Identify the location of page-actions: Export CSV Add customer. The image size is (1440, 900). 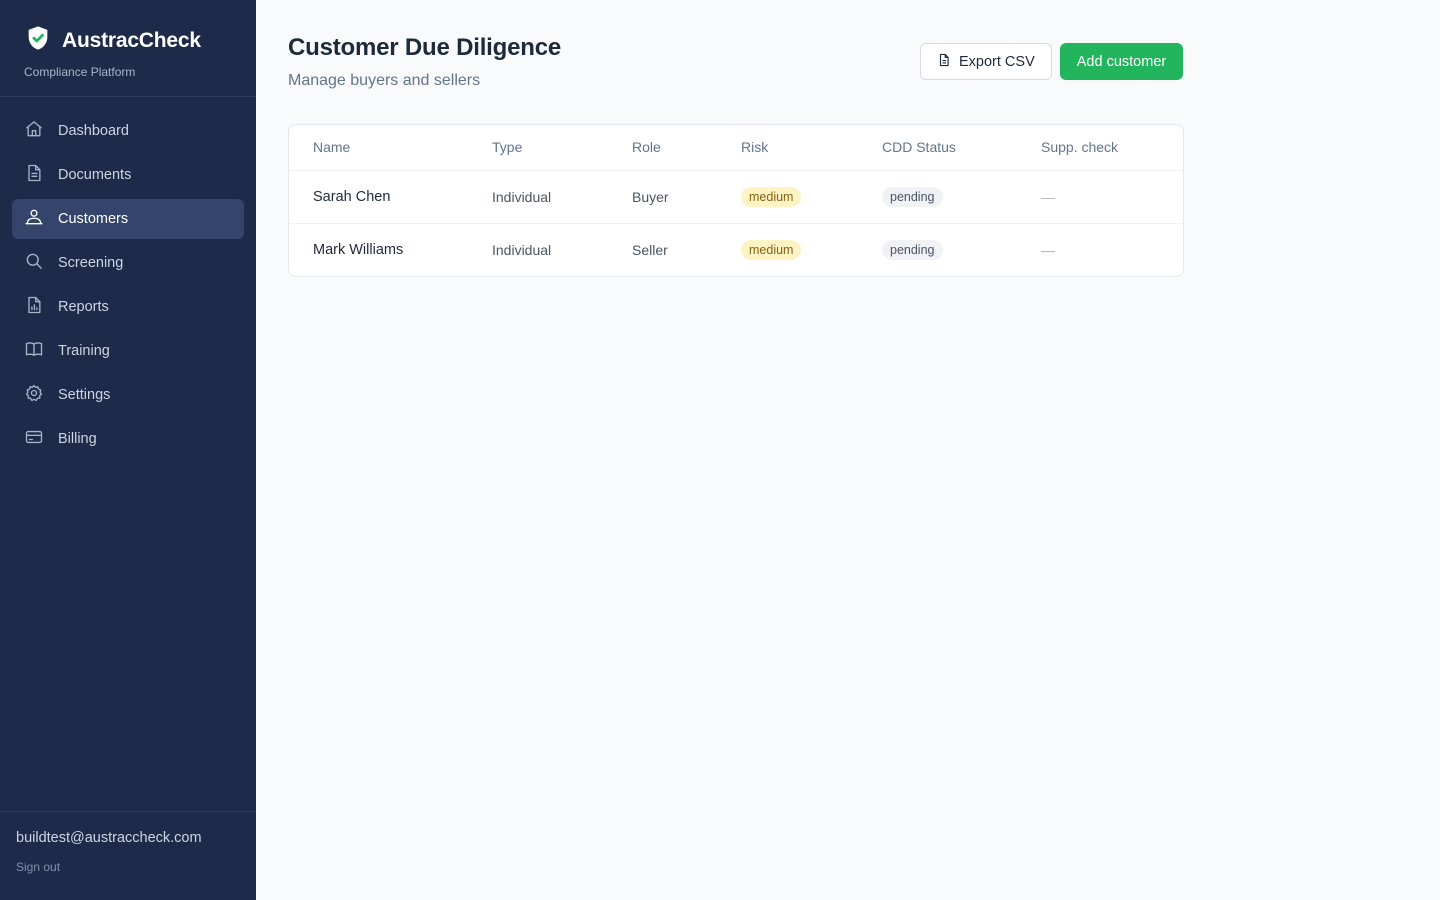
(1052, 61).